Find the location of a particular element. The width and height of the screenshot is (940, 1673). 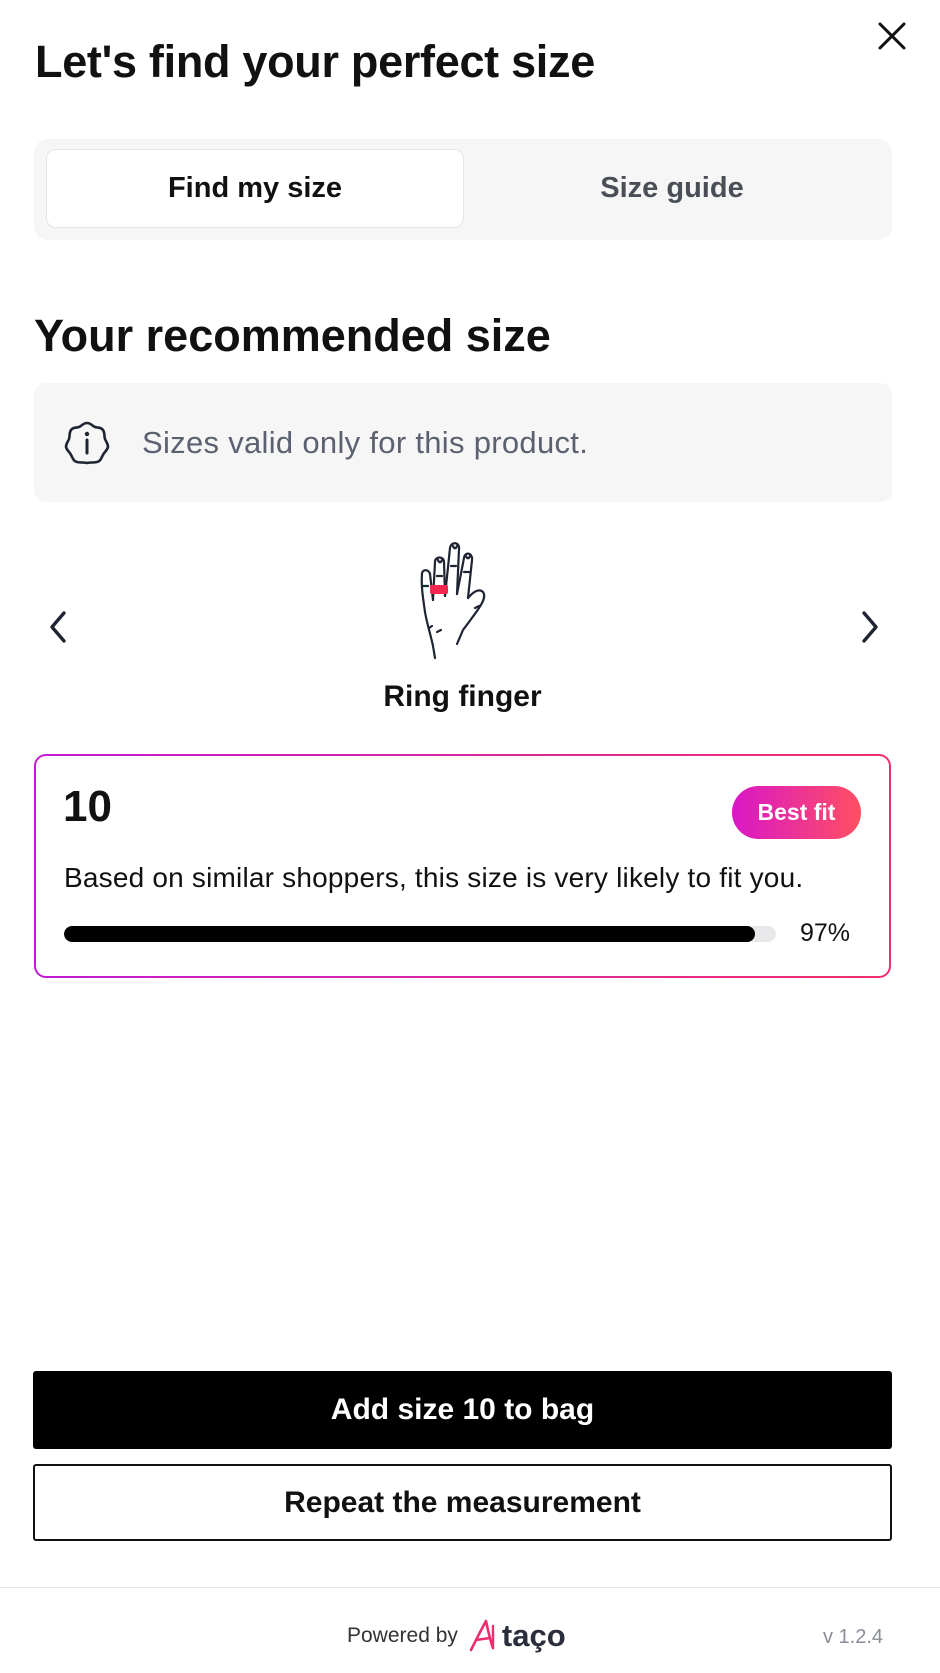

add-to-bag-button: Add size 10 to bag is located at coordinates (462, 1410).